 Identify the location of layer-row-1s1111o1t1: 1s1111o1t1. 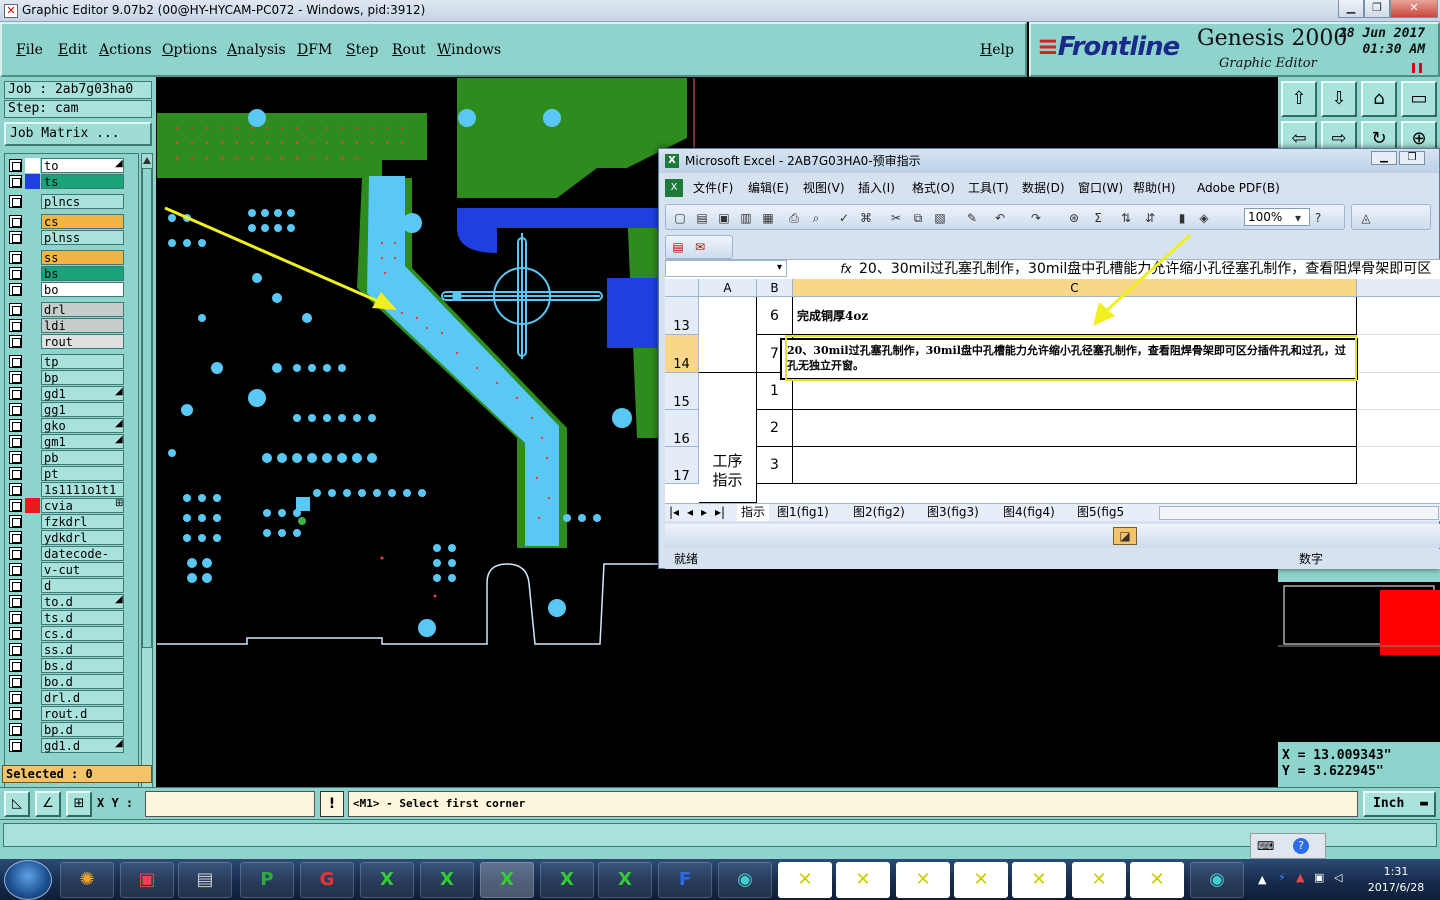
(71, 489).